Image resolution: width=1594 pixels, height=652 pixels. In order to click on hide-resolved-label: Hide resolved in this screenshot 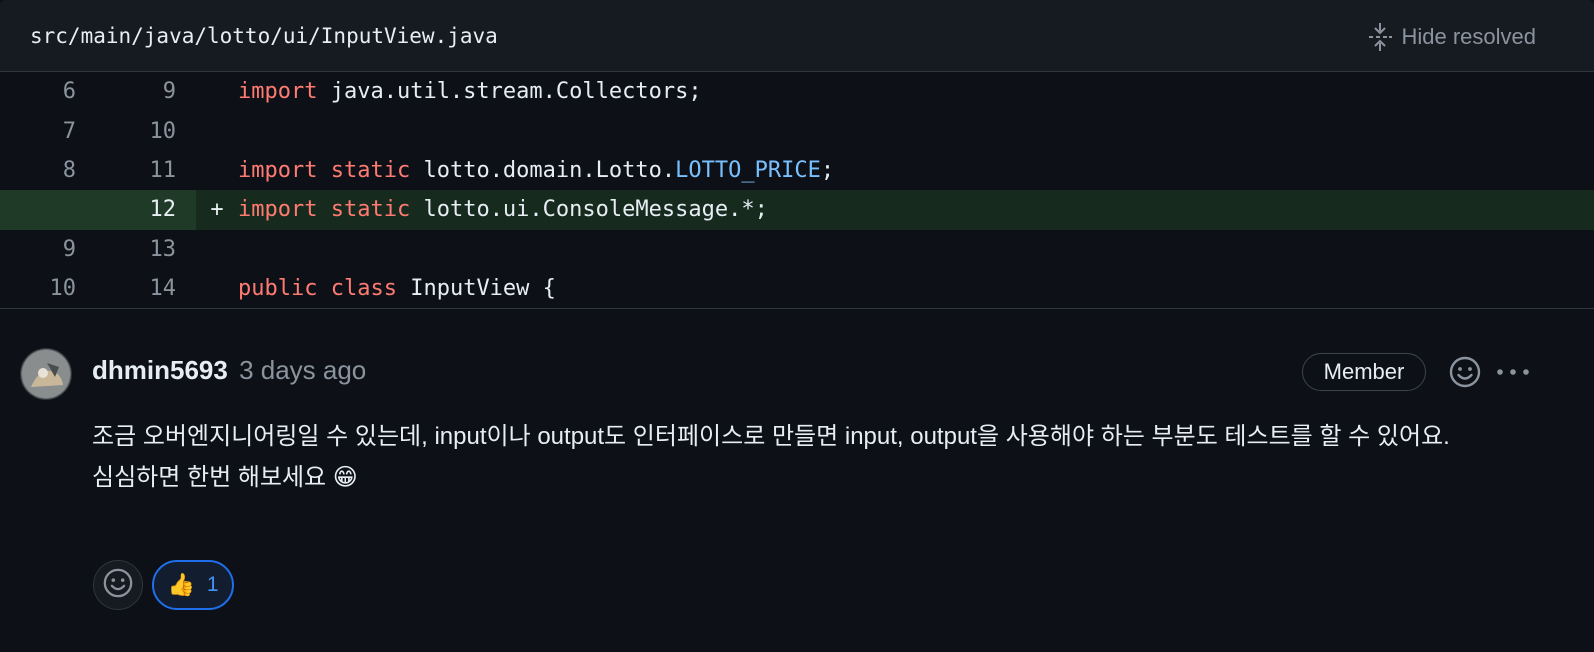, I will do `click(1468, 36)`.